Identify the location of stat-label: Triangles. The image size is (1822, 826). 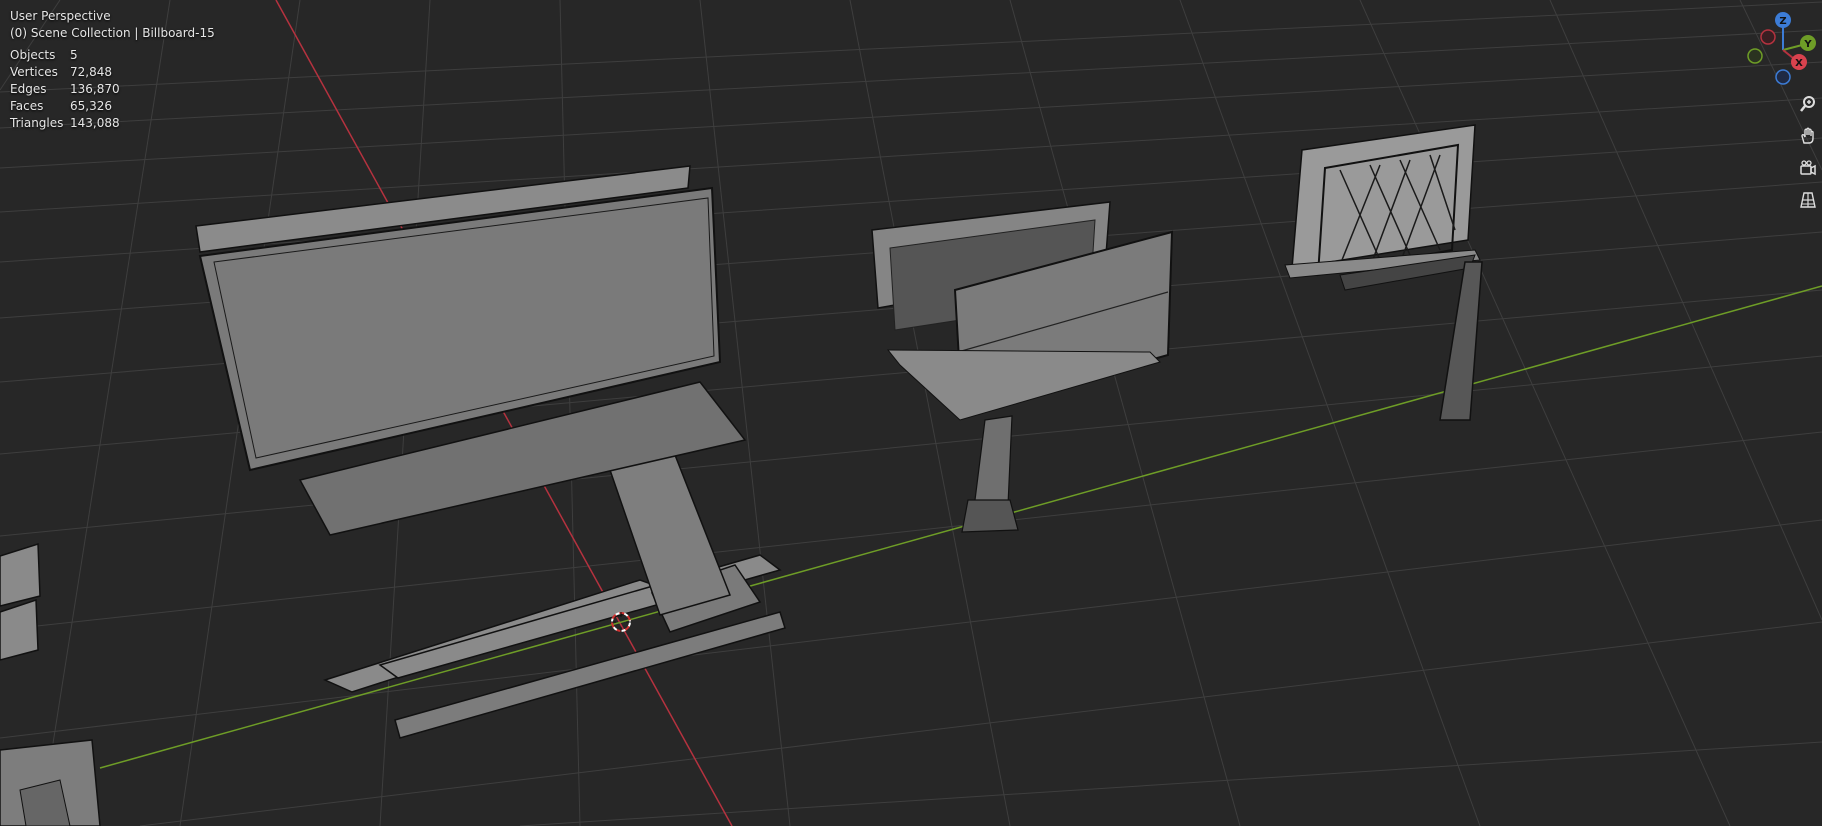
(37, 123).